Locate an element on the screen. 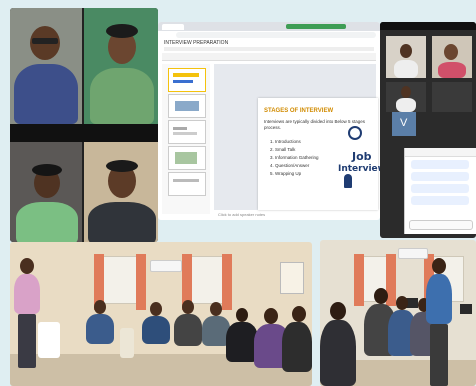 Image resolution: width=476 pixels, height=386 pixels. question-icon is located at coordinates (355, 133).